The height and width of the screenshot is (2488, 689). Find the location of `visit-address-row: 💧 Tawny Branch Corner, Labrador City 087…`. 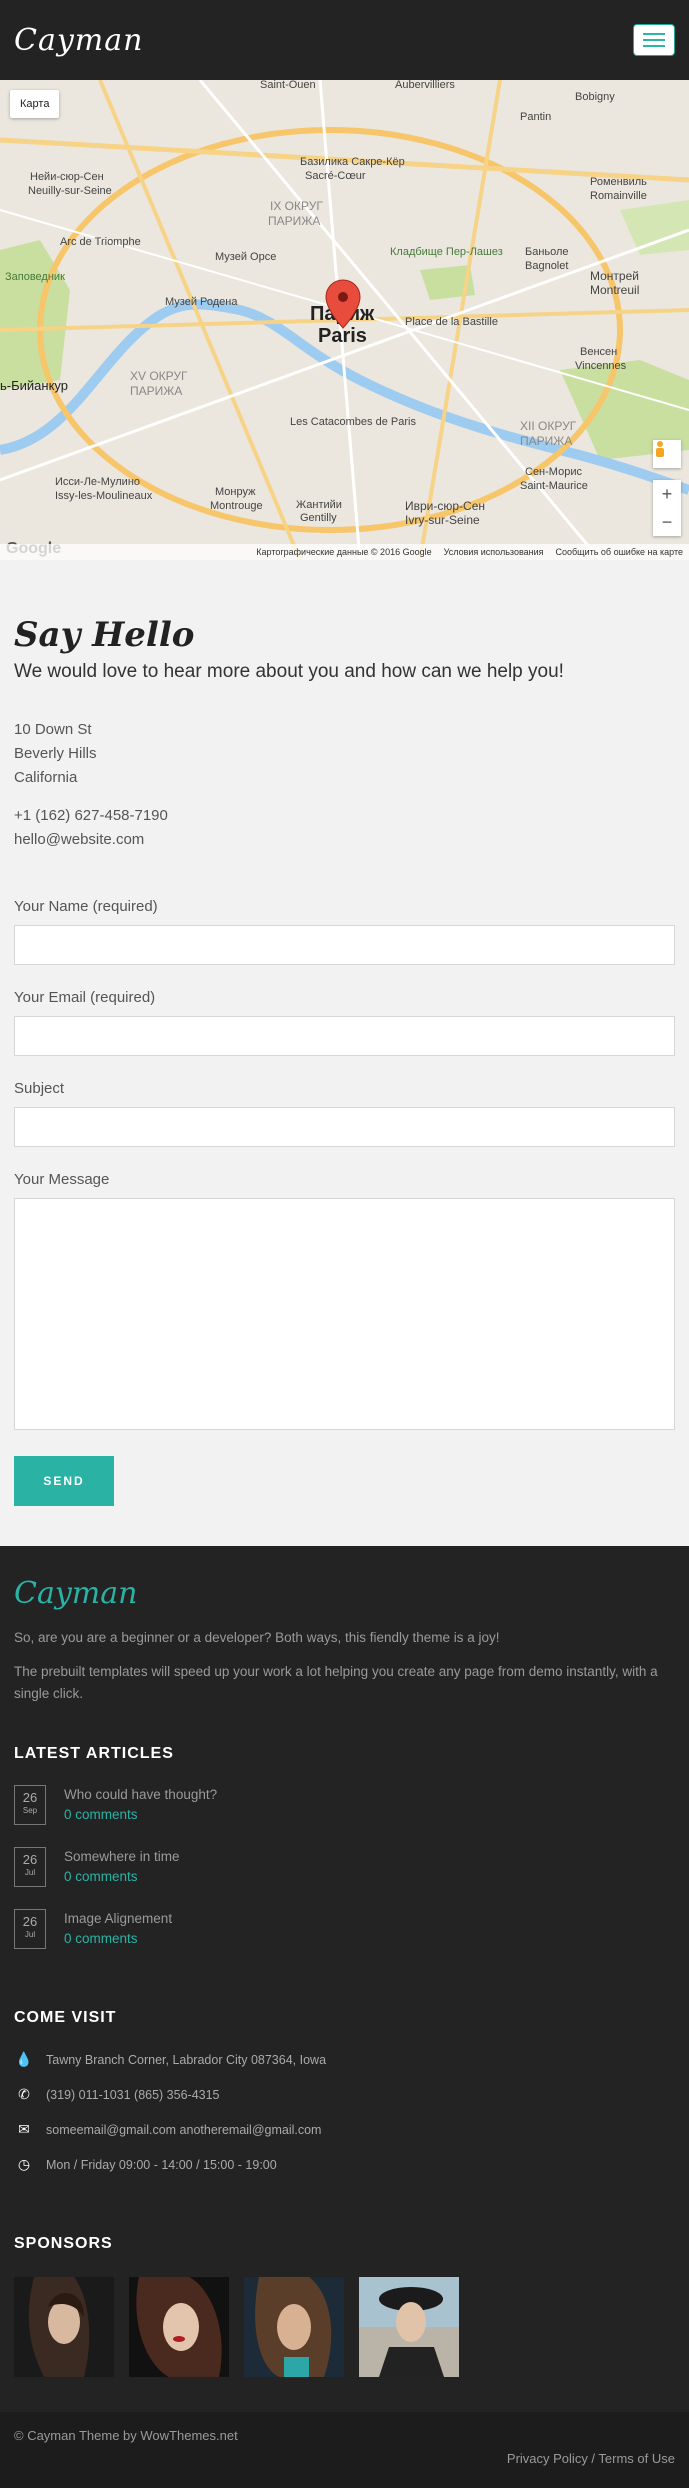

visit-address-row: 💧 Tawny Branch Corner, Labrador City 087… is located at coordinates (344, 2059).